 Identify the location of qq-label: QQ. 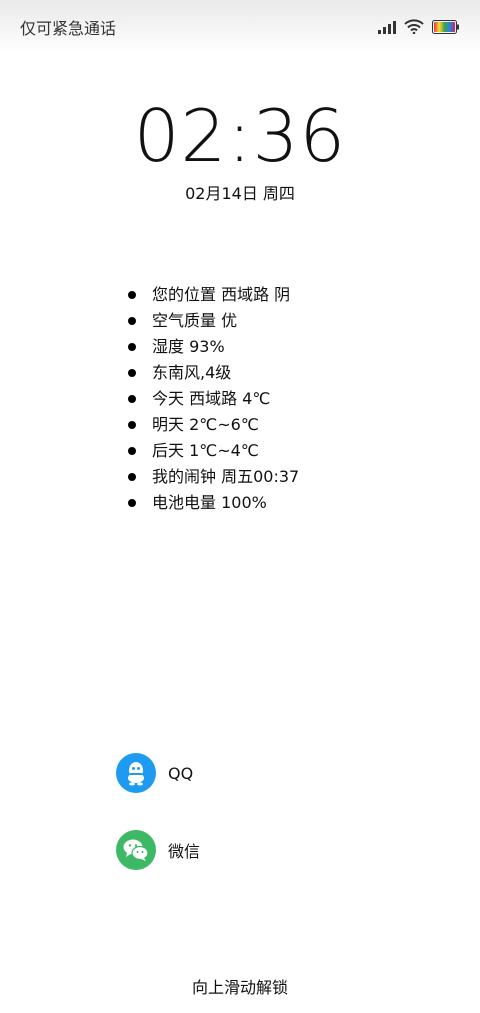
(181, 773).